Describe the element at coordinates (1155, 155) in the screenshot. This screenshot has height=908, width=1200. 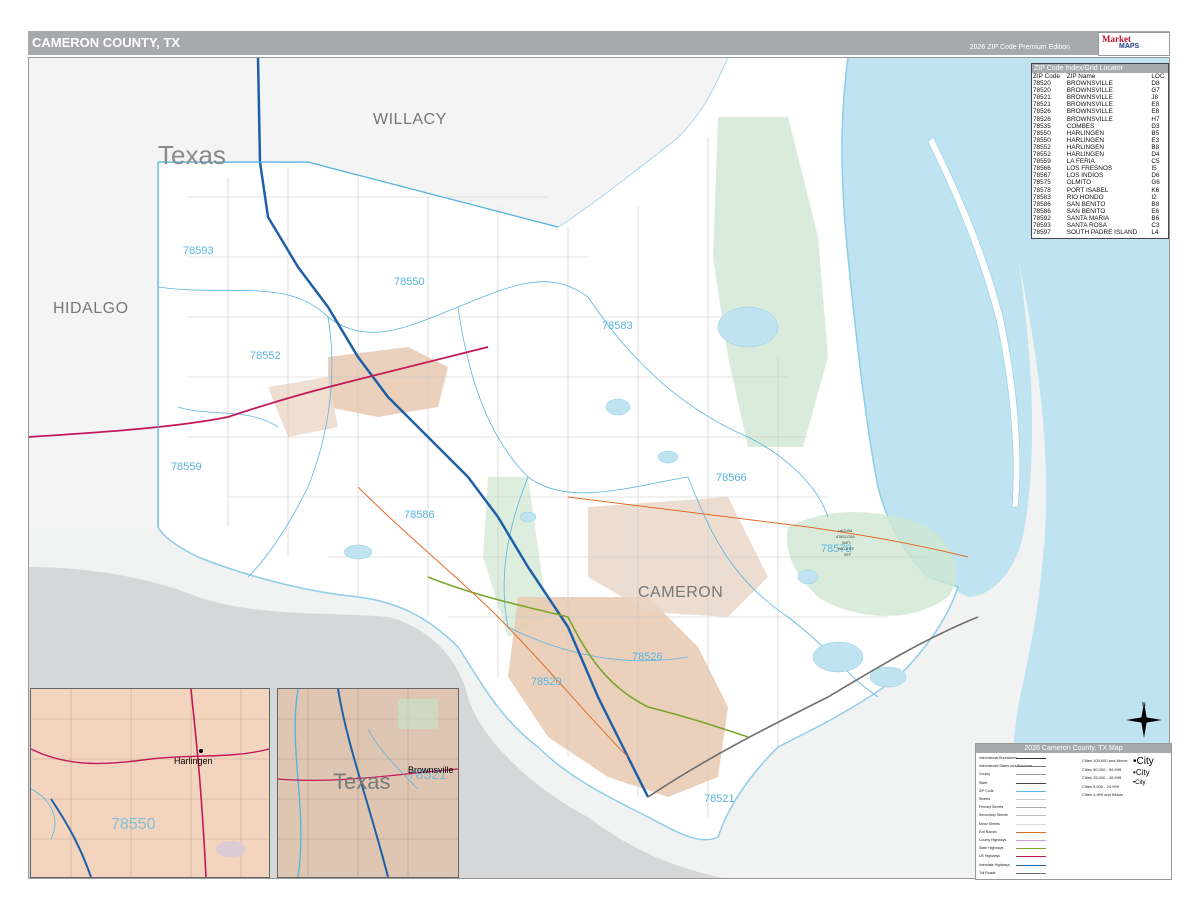
I see `zip-index-cell-loc: D4` at that location.